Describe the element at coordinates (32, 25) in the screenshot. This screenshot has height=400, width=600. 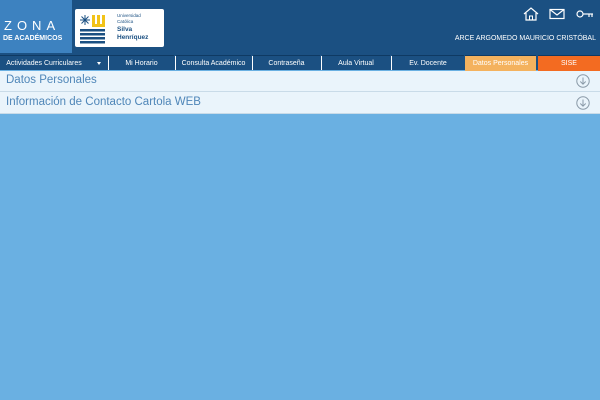
I see `zona-title: ZONA` at that location.